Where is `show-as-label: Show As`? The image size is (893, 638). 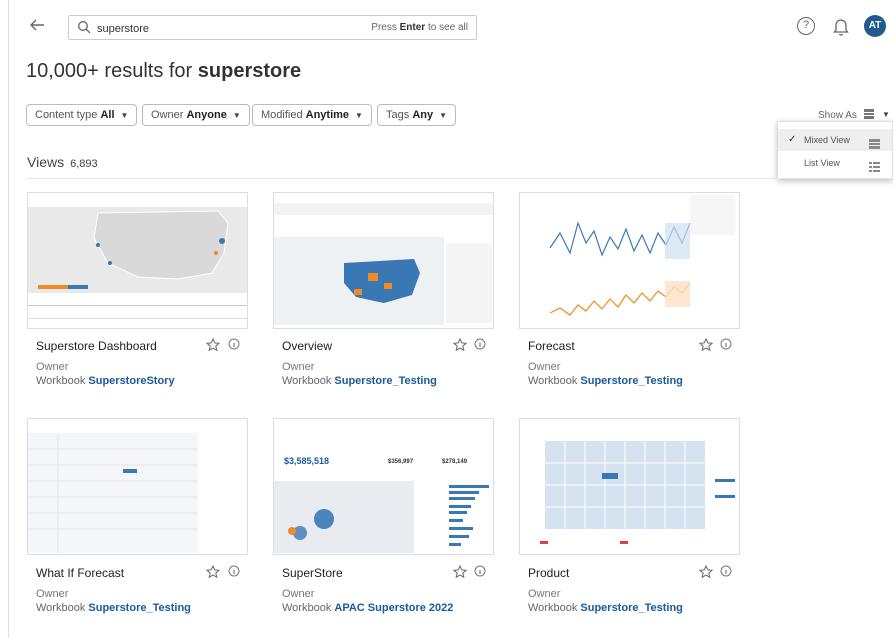
show-as-label: Show As is located at coordinates (837, 115).